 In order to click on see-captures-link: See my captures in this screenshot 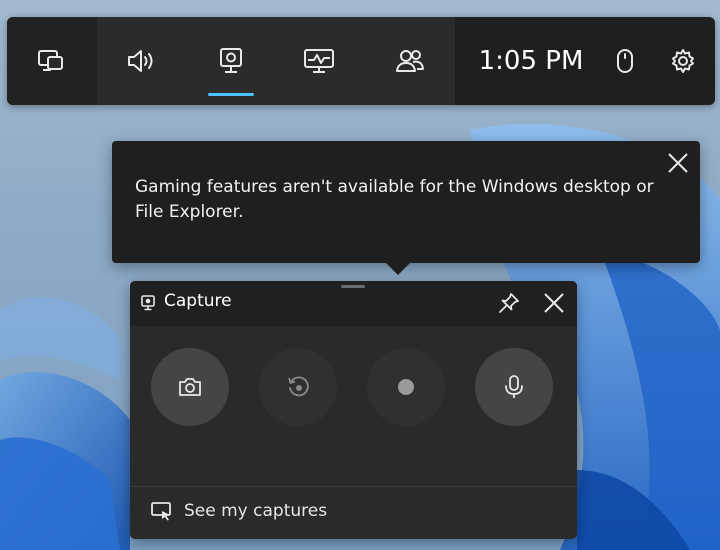, I will do `click(238, 511)`.